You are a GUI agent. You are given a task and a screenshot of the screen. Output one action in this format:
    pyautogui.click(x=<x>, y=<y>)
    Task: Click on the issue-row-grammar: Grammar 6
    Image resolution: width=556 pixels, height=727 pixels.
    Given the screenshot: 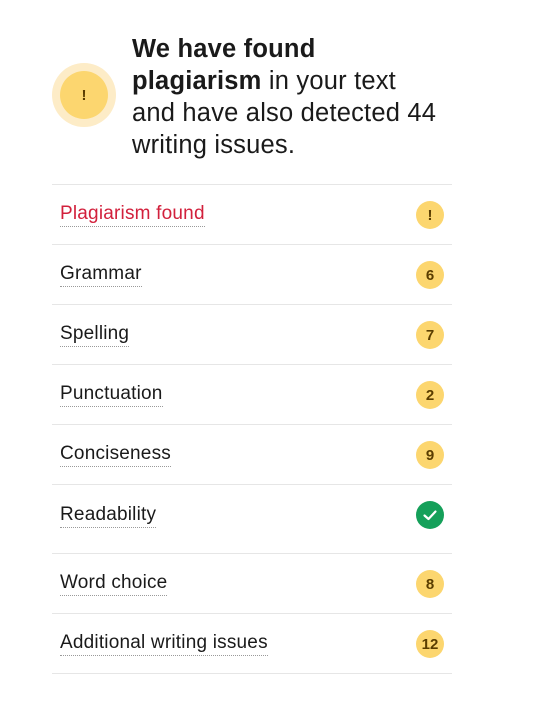 What is the action you would take?
    pyautogui.click(x=252, y=275)
    